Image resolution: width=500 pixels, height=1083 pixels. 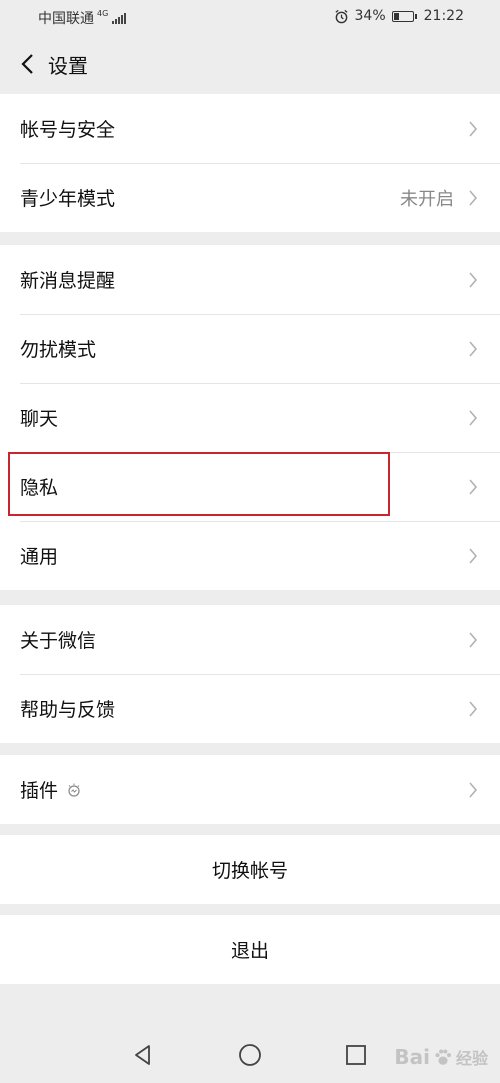 I want to click on status-right: 34% 21:22, so click(x=399, y=16).